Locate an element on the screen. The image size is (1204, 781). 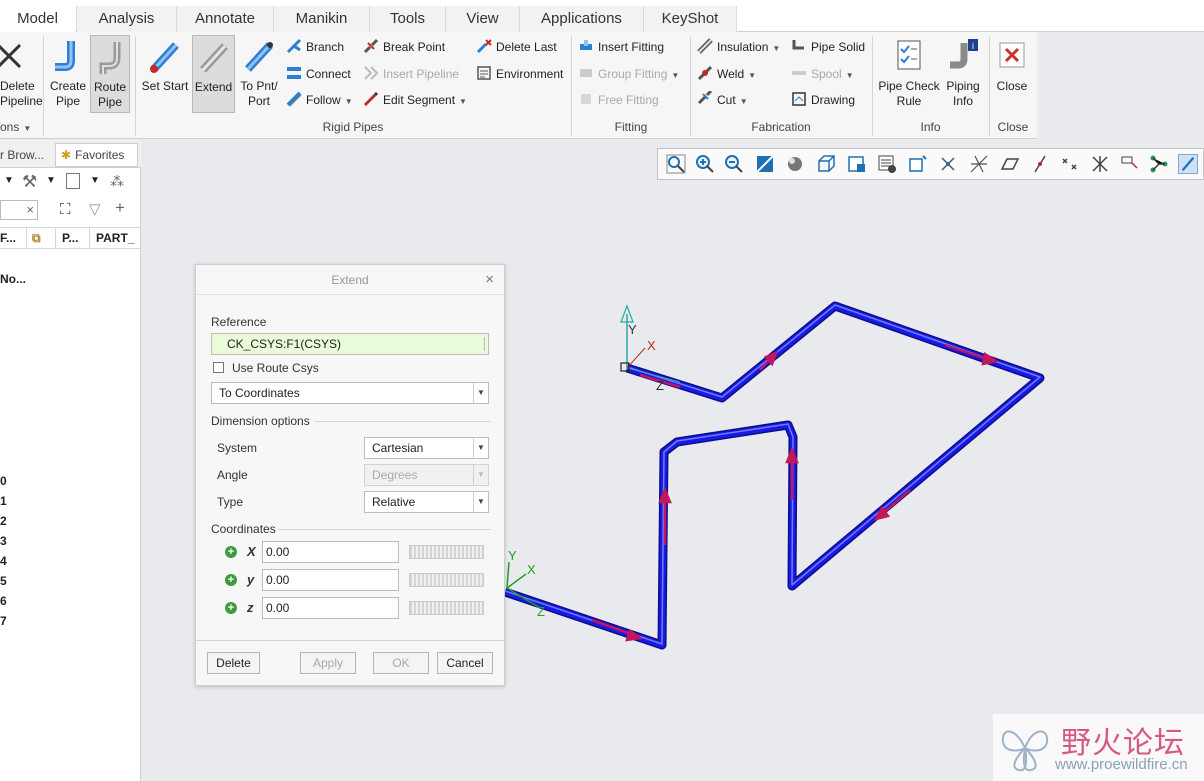
use-route-csys-checkbox is located at coordinates (218, 367).